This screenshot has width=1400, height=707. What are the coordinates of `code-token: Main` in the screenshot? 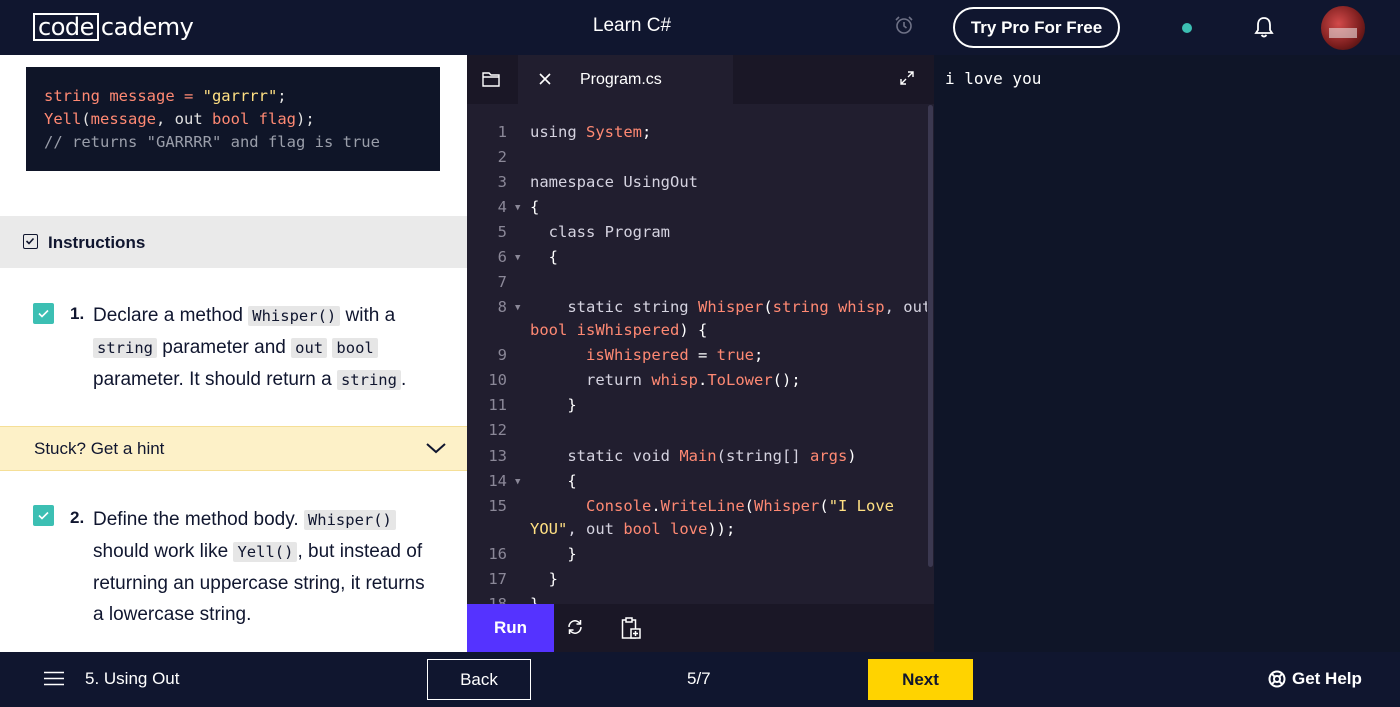 It's located at (698, 456).